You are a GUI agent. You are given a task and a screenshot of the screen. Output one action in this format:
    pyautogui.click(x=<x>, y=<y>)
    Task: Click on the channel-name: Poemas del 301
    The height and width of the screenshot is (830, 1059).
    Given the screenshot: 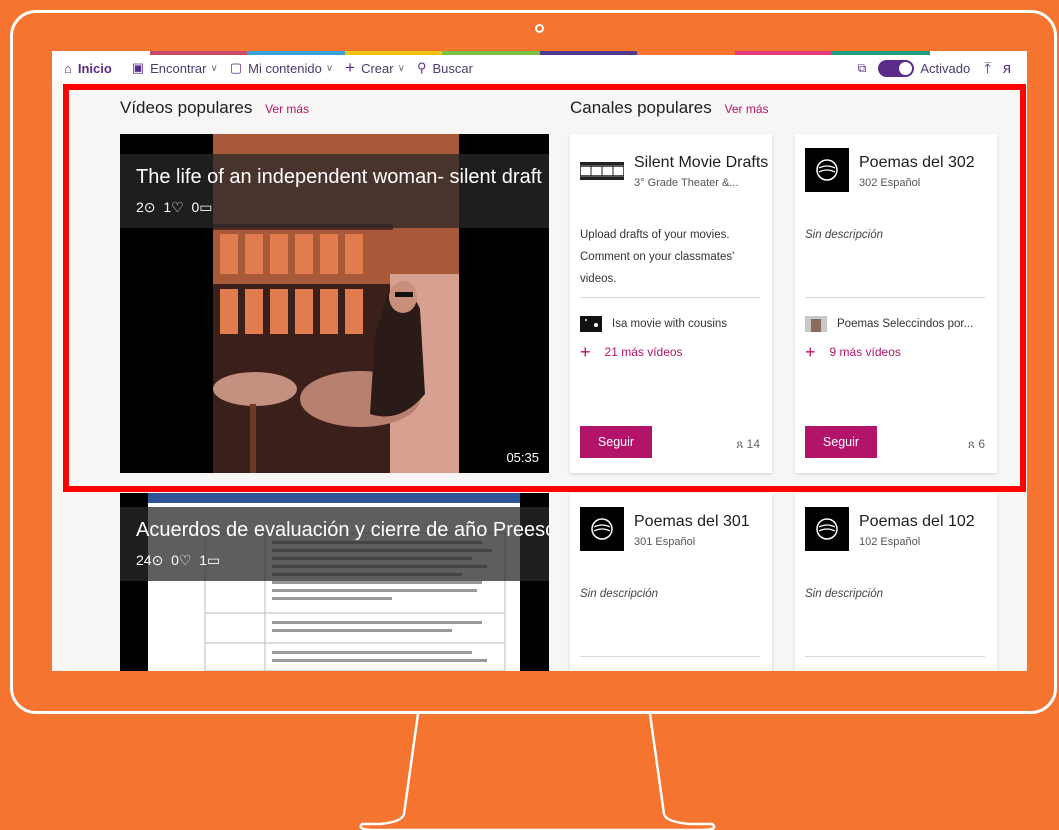 What is the action you would take?
    pyautogui.click(x=692, y=522)
    